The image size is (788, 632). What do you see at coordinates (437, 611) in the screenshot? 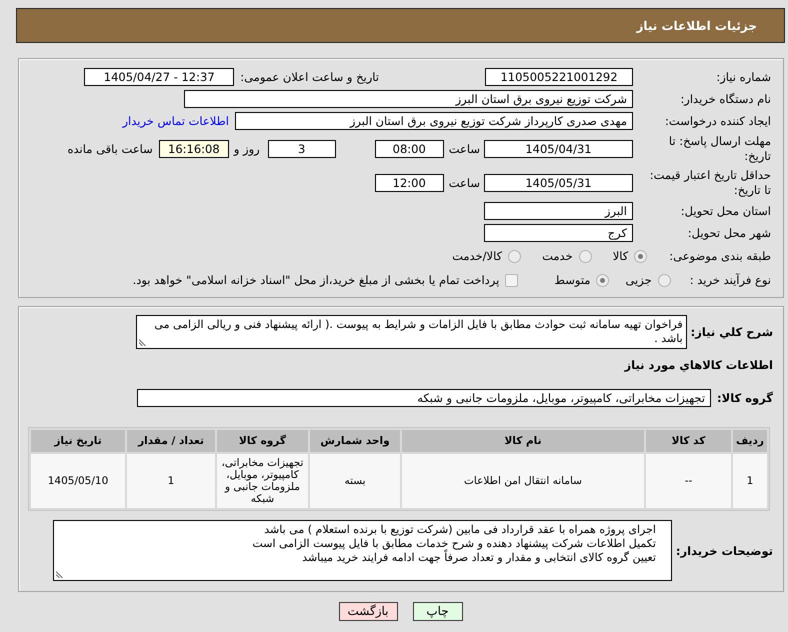
I see `print-button: چاپ` at bounding box center [437, 611].